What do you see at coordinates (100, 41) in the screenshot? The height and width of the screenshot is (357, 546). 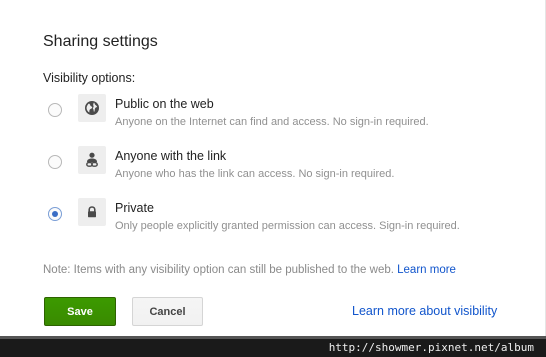 I see `dialog-title: Sharing settings` at bounding box center [100, 41].